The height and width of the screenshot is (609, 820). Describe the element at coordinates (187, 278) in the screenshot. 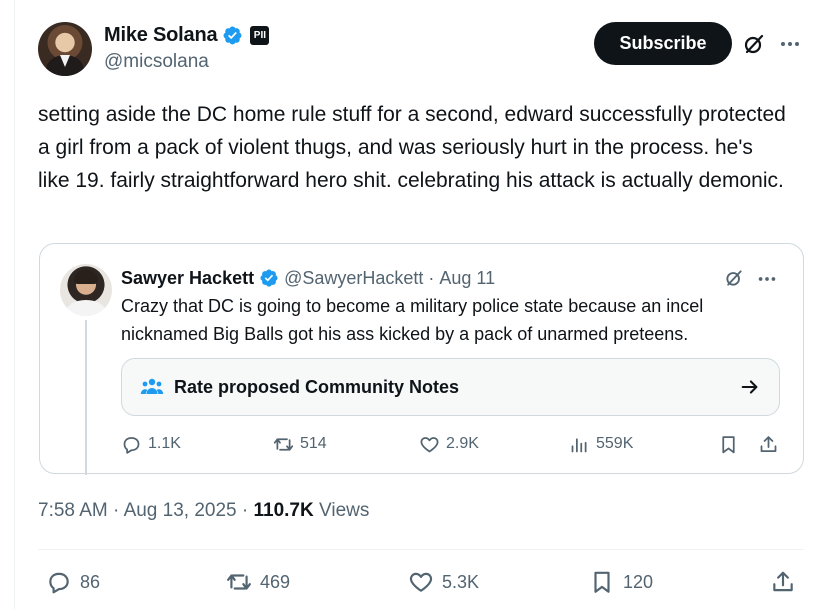

I see `quote-display-name: Sawyer Hackett` at that location.